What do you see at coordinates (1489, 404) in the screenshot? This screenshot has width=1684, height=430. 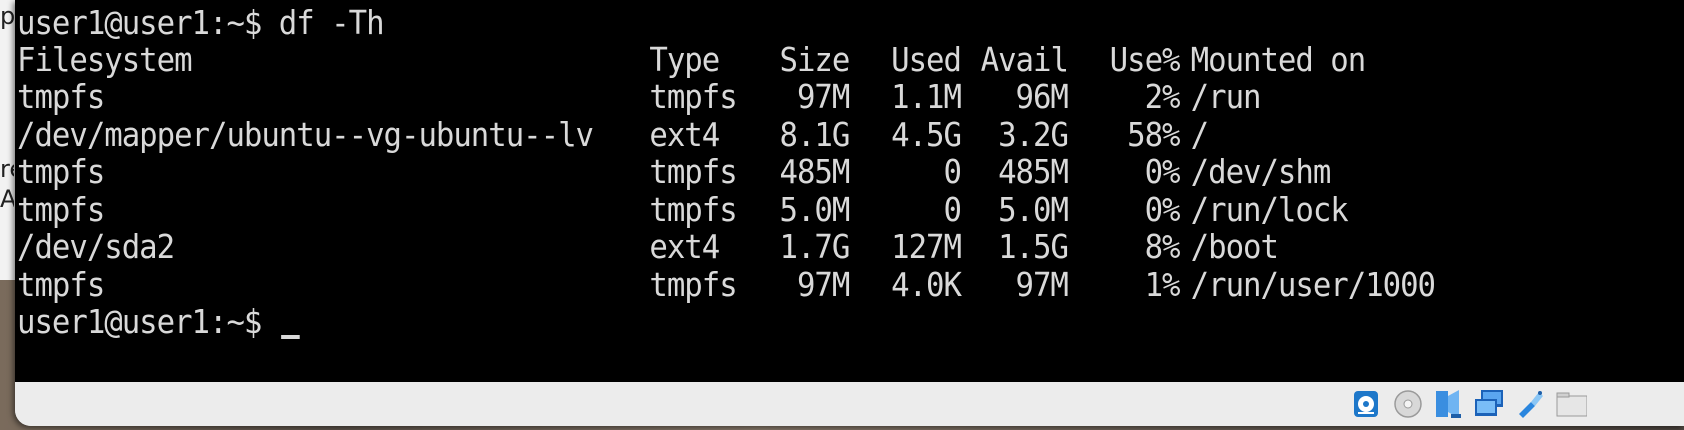 I see `network-icon` at bounding box center [1489, 404].